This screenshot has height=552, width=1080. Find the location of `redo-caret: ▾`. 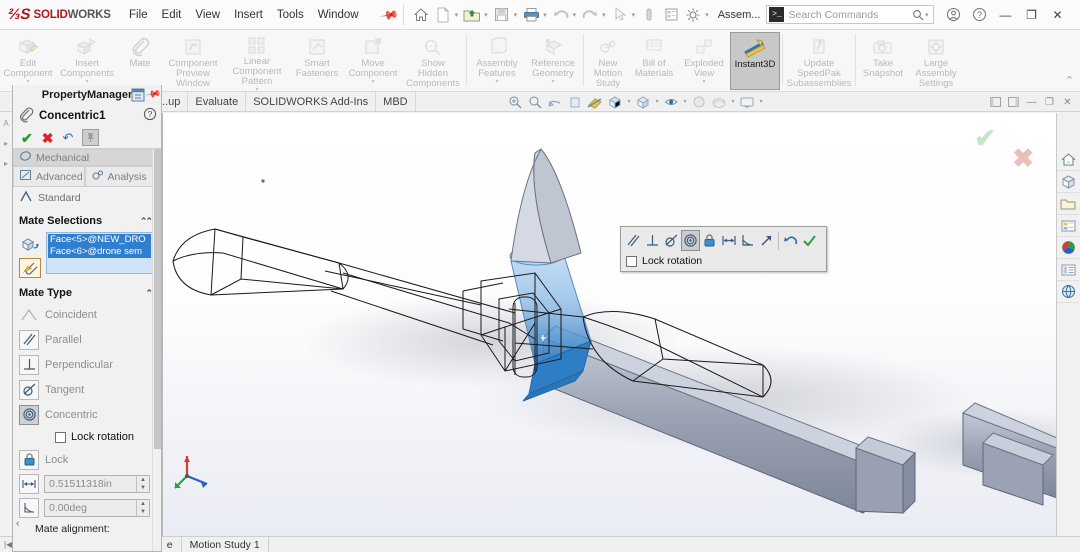

redo-caret: ▾ is located at coordinates (604, 15).